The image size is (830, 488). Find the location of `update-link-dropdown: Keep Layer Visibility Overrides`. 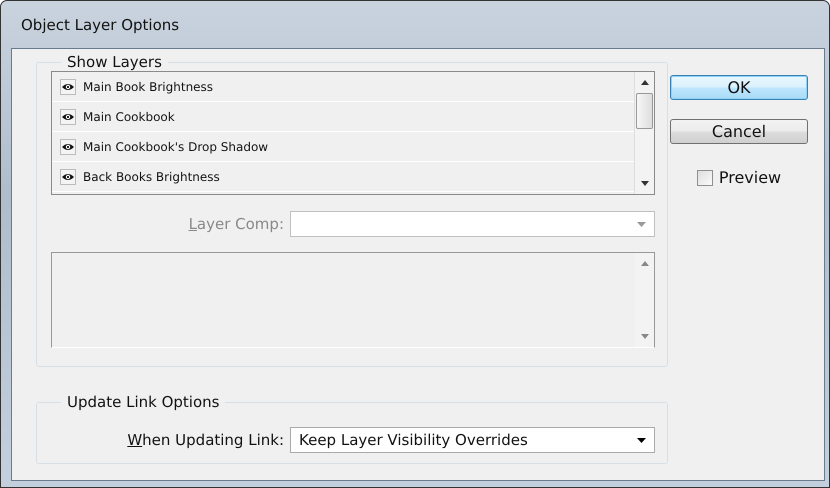

update-link-dropdown: Keep Layer Visibility Overrides is located at coordinates (472, 440).